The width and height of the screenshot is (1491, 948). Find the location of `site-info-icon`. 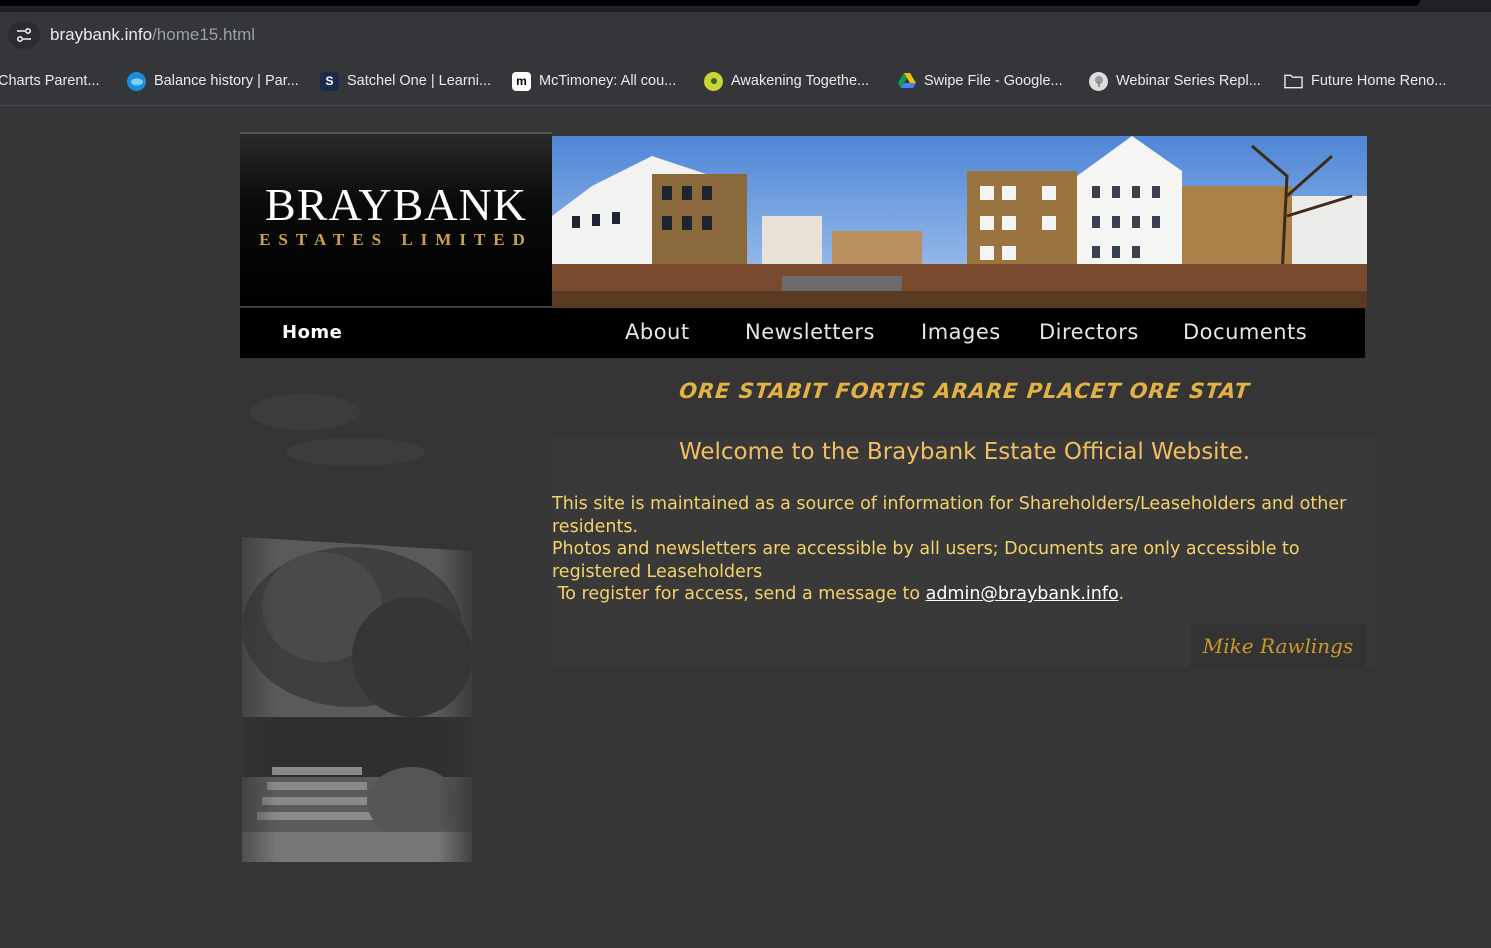

site-info-icon is located at coordinates (24, 35).